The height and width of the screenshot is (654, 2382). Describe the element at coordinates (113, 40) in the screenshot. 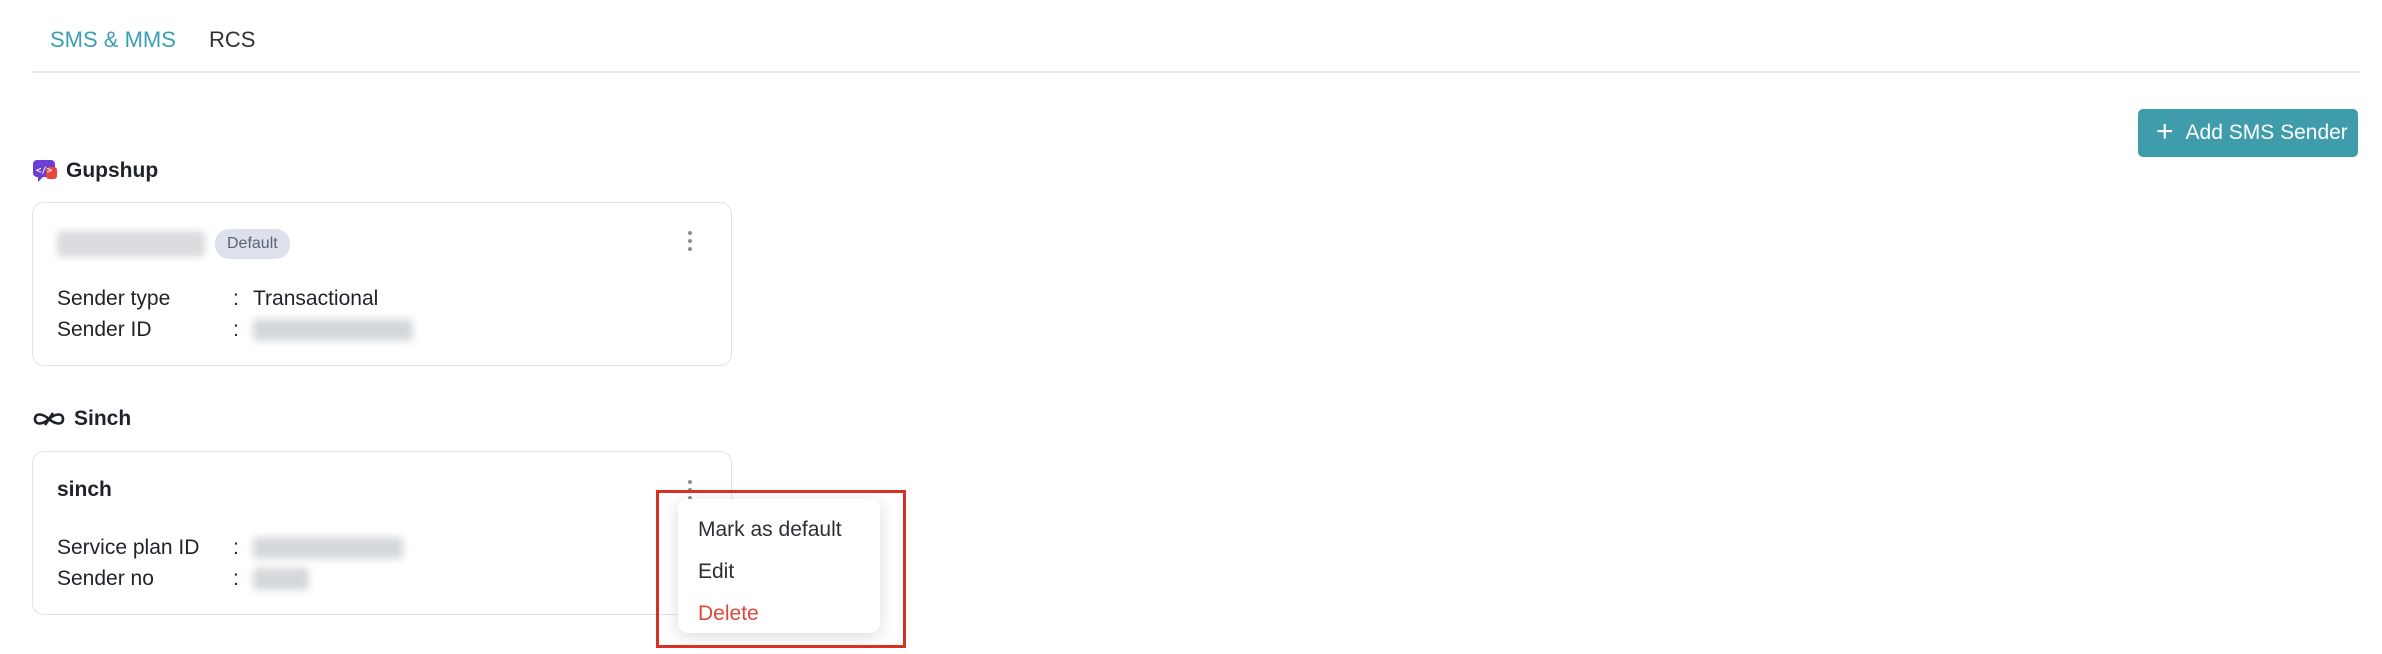

I see `tab-sms-mms: SMS & MMS` at that location.